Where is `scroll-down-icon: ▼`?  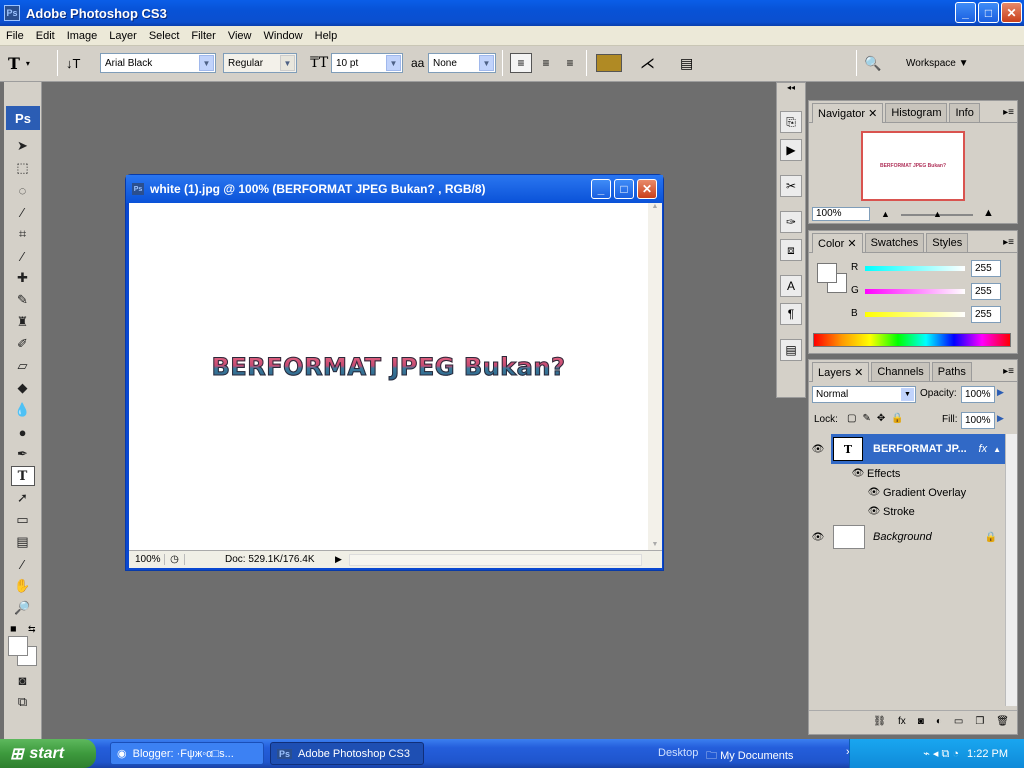
scroll-down-icon: ▼ is located at coordinates (655, 544).